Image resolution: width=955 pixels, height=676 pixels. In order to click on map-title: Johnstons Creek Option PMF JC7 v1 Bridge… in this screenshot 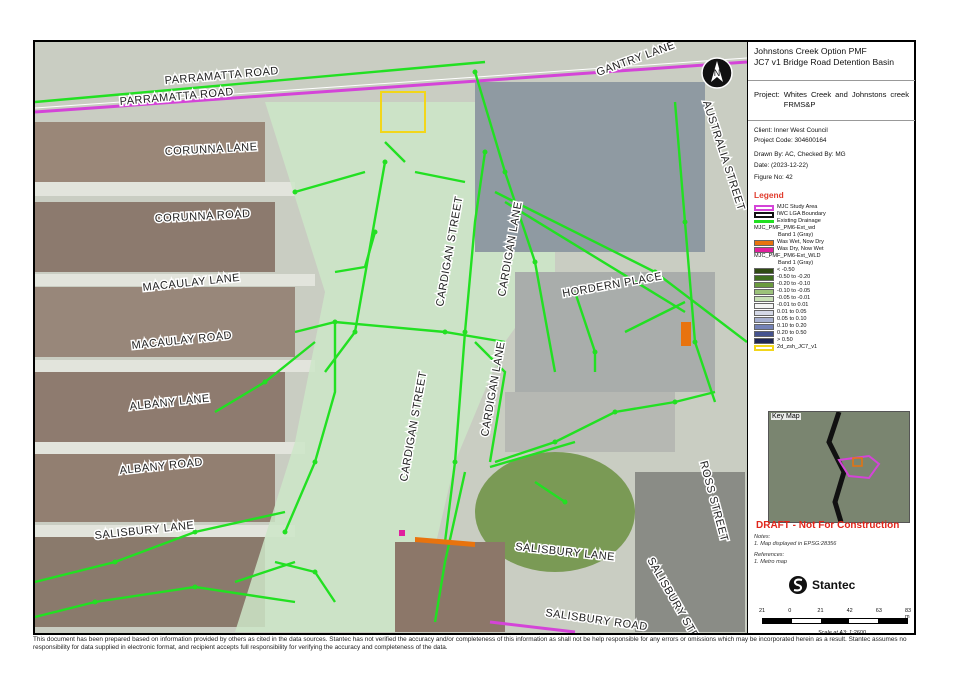, I will do `click(833, 57)`.